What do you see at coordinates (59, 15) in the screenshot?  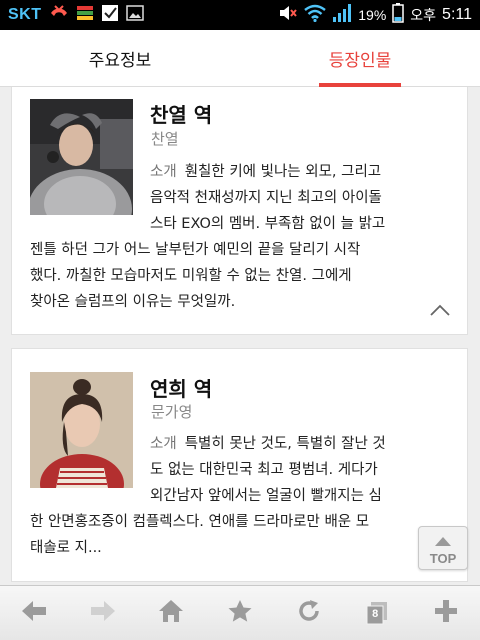 I see `missed-call-icon` at bounding box center [59, 15].